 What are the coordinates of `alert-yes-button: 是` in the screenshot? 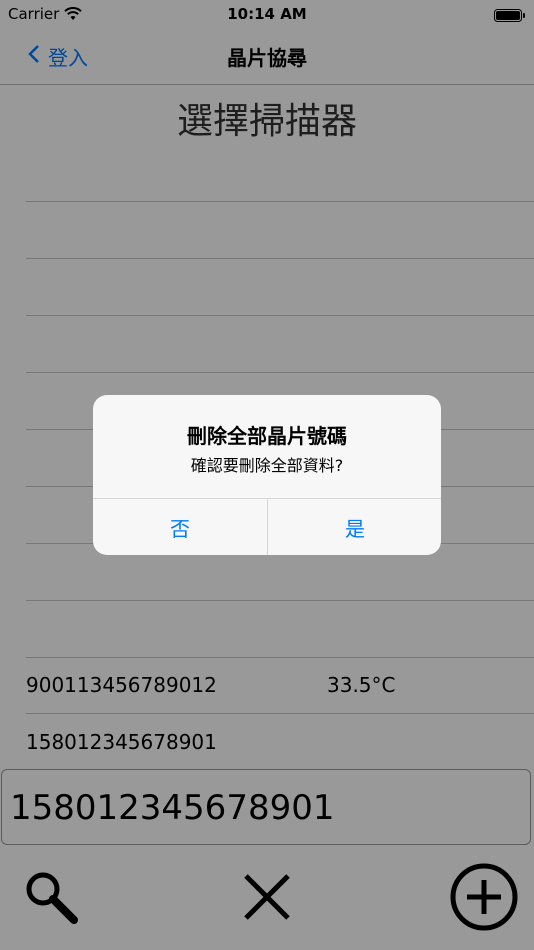 It's located at (354, 527).